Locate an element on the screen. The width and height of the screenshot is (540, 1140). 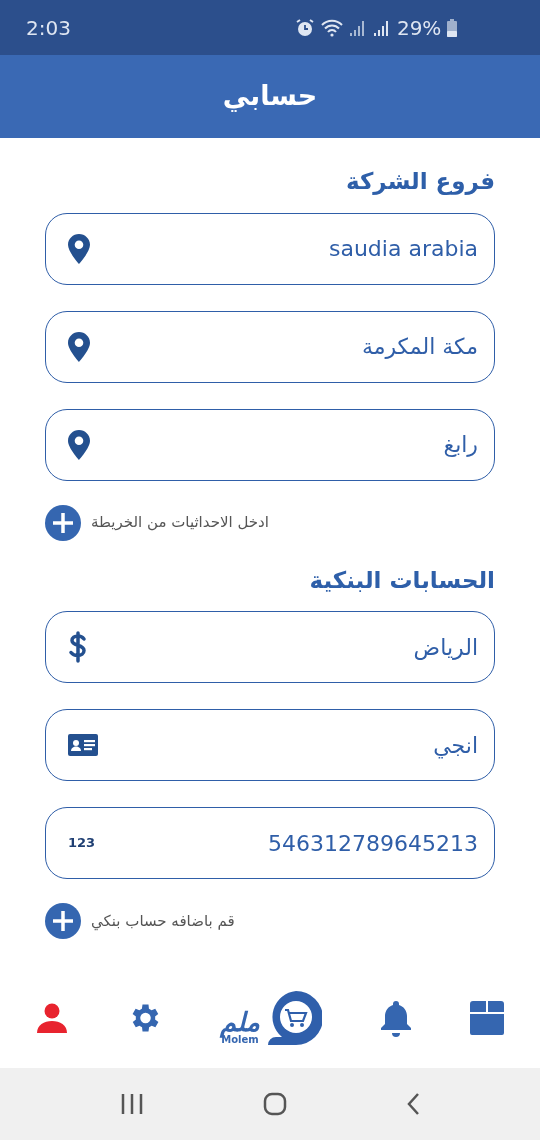
field-value: انجي is located at coordinates (455, 746).